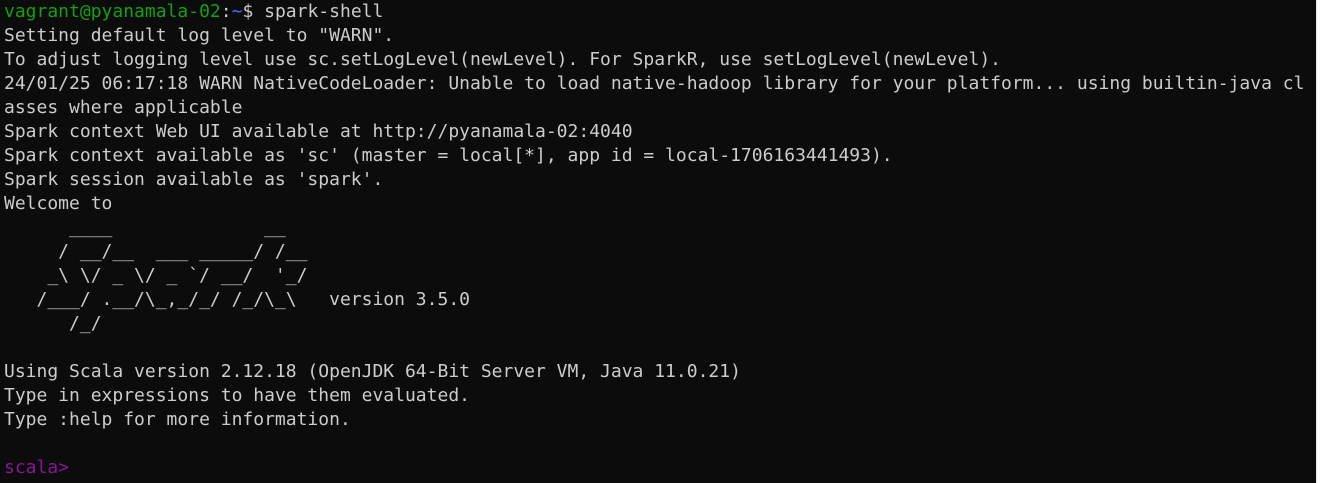 This screenshot has width=1329, height=483. What do you see at coordinates (112, 11) in the screenshot?
I see `prompt-user-host: vagrant@pyanamala-02` at bounding box center [112, 11].